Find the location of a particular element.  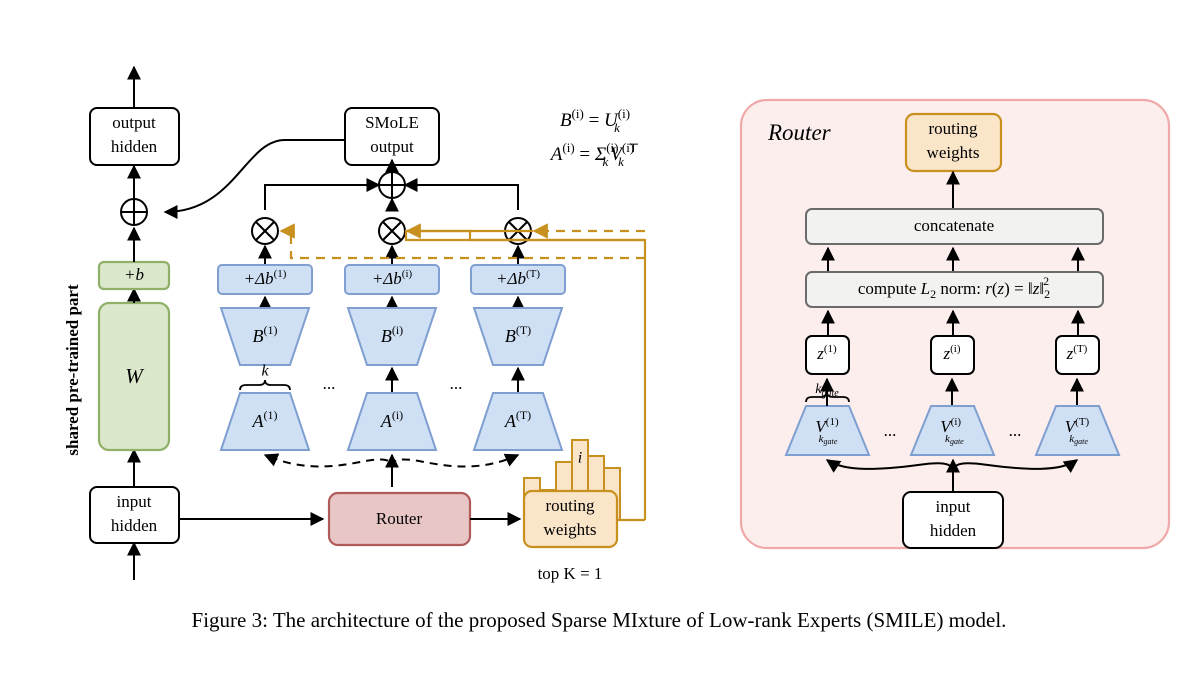

residual-sum-node is located at coordinates (134, 212).